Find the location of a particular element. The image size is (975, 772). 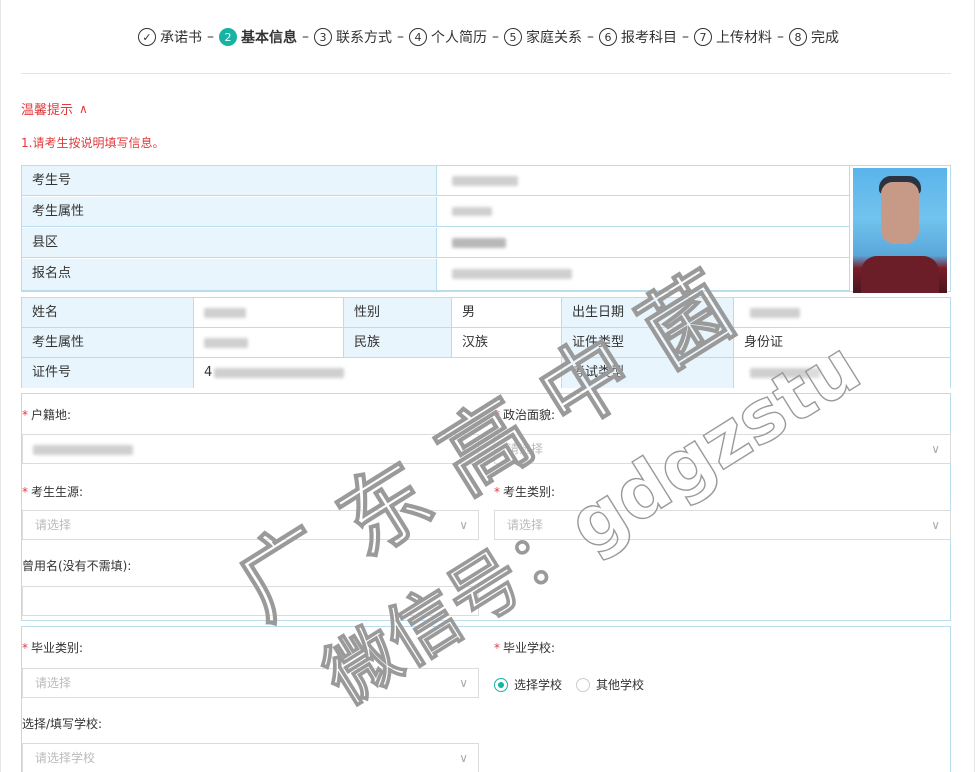

source-select: 请选择 ∨ is located at coordinates (250, 525).